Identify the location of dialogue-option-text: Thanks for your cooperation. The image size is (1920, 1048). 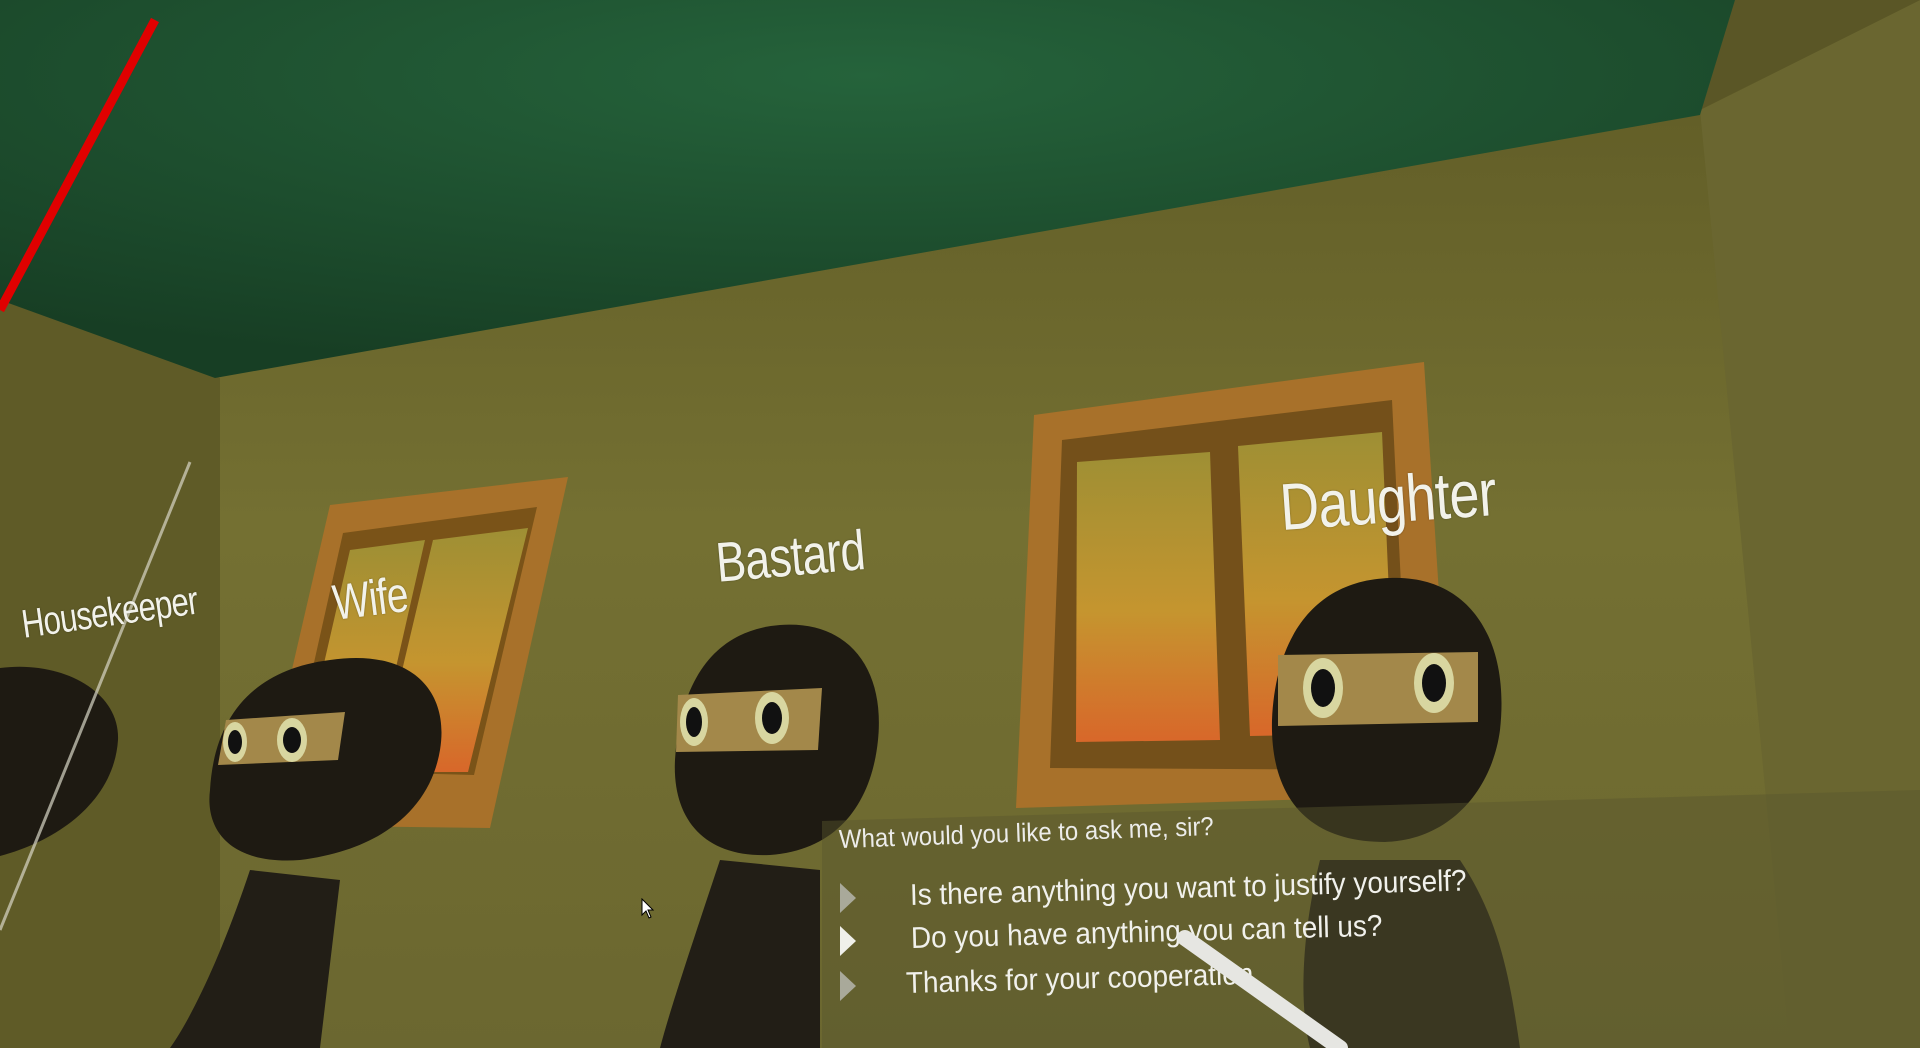
(1079, 978).